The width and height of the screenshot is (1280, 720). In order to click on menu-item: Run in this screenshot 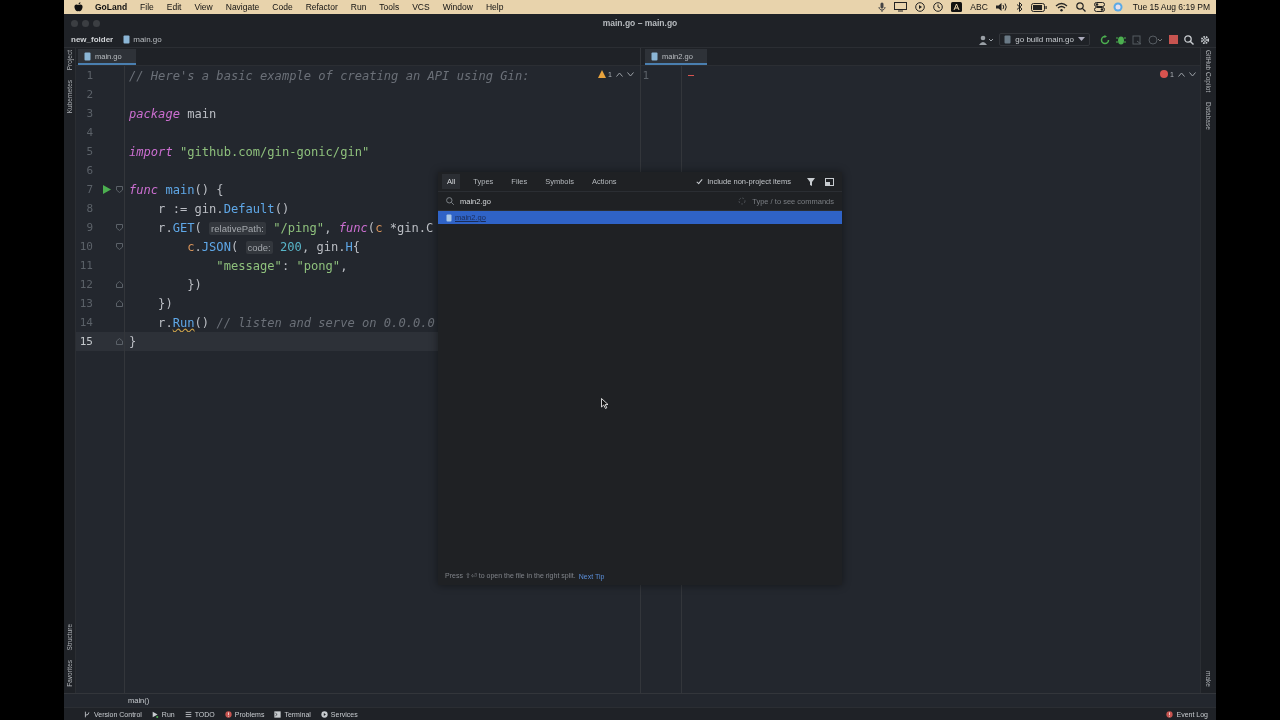, I will do `click(358, 7)`.